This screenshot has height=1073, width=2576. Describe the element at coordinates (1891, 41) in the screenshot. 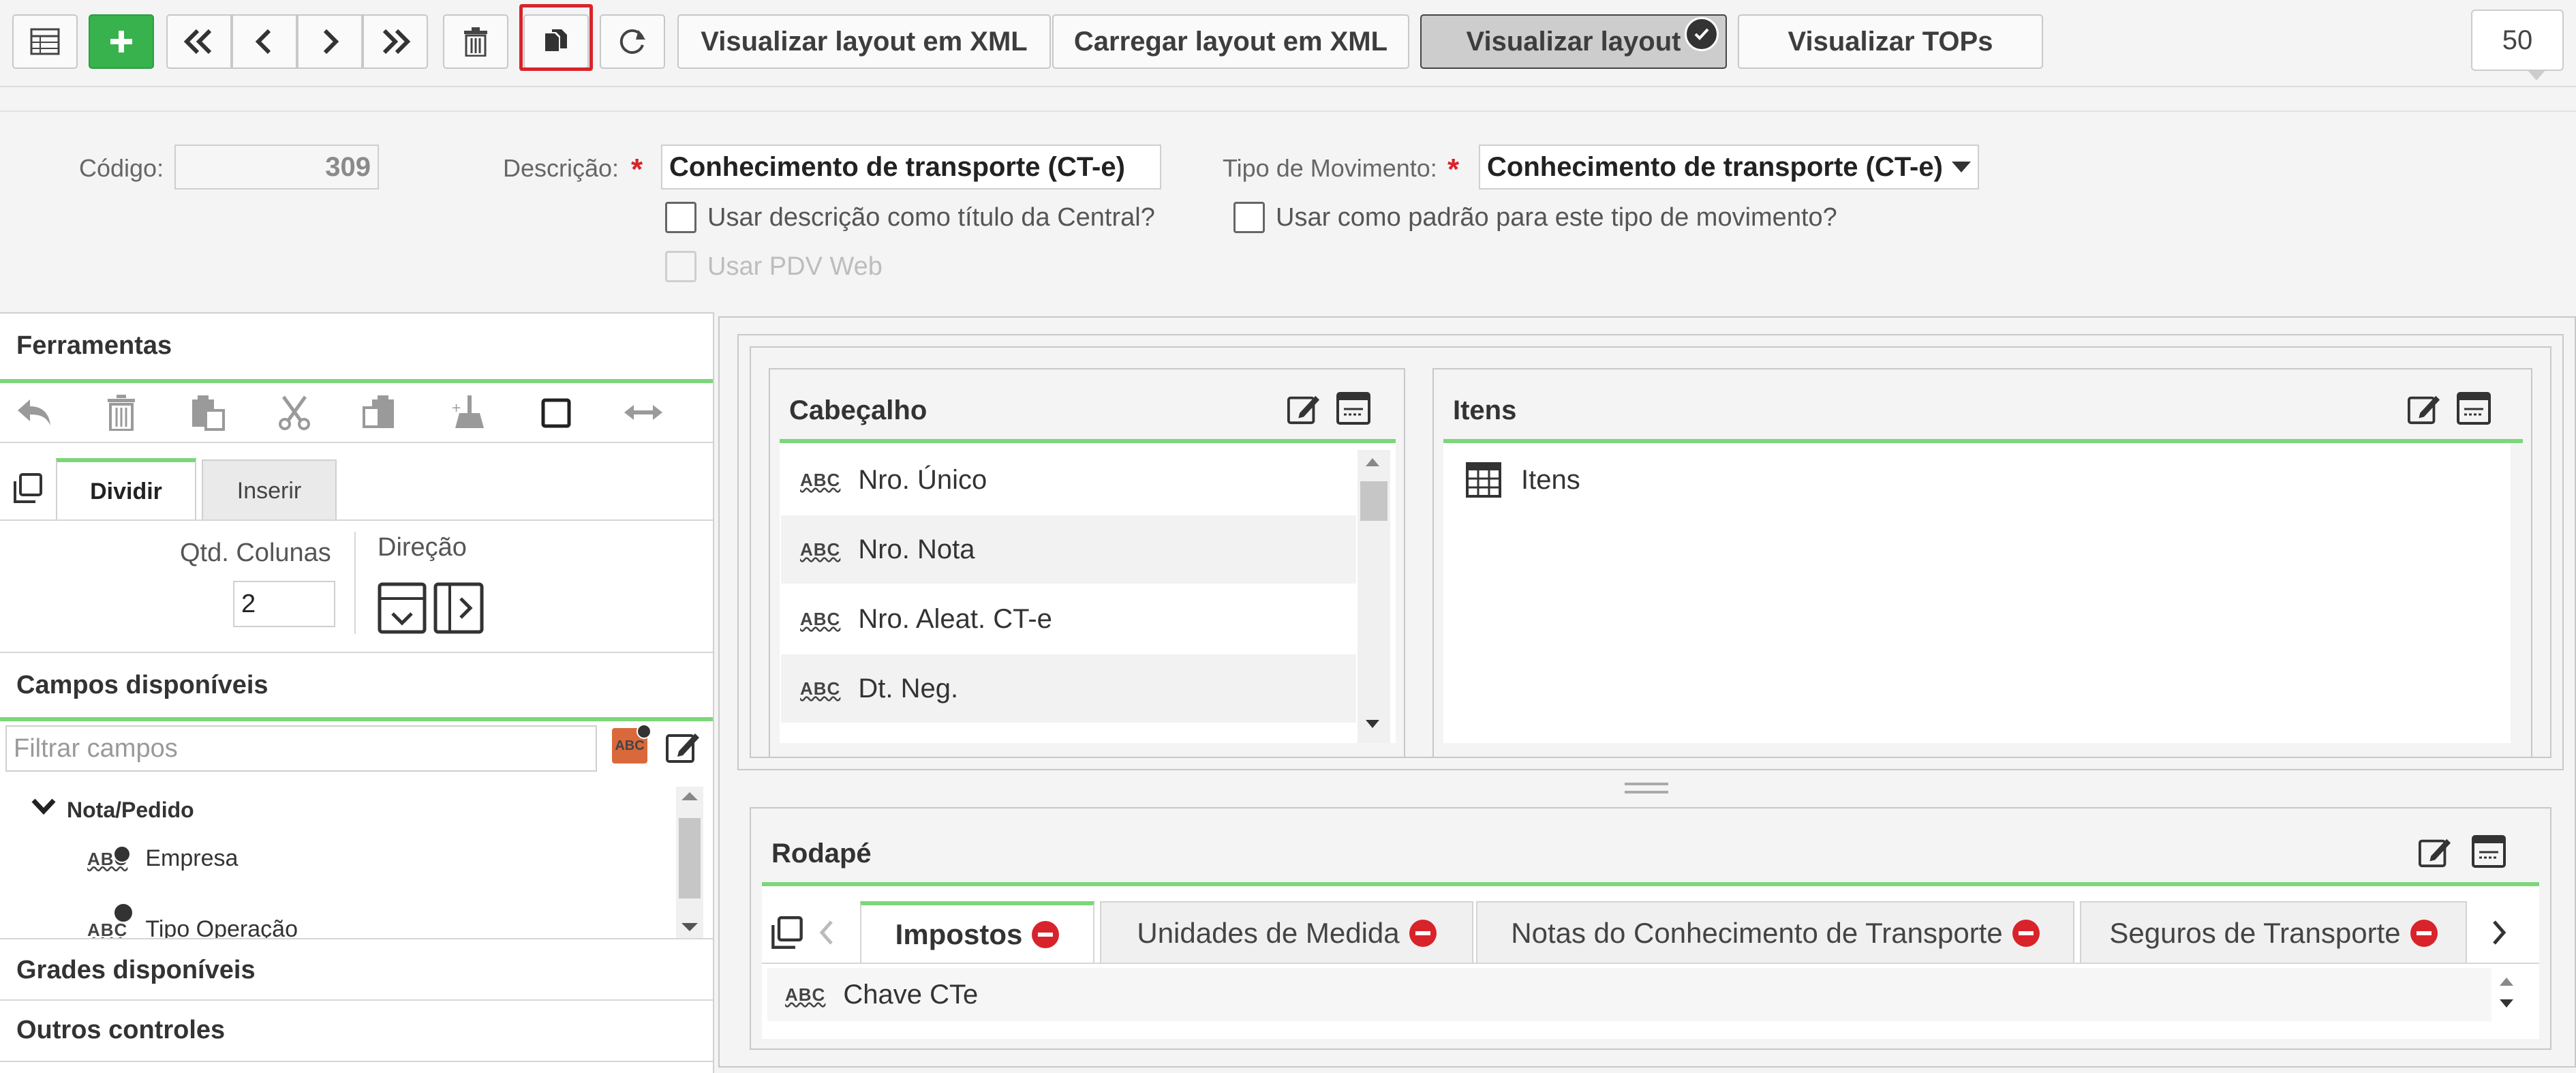

I see `view-tops-button: Visualizar TOPs` at that location.